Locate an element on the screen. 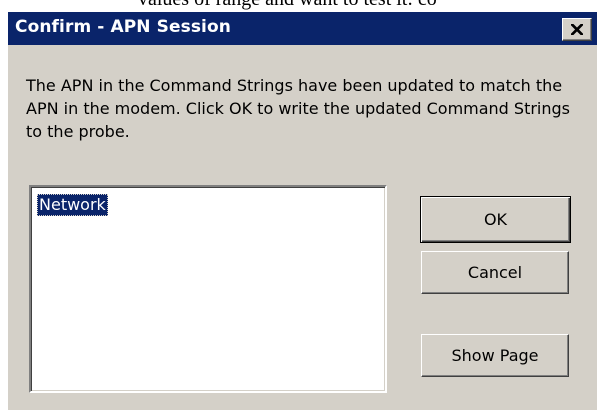 The image size is (597, 410). show-page-button-label: Show Page is located at coordinates (495, 355).